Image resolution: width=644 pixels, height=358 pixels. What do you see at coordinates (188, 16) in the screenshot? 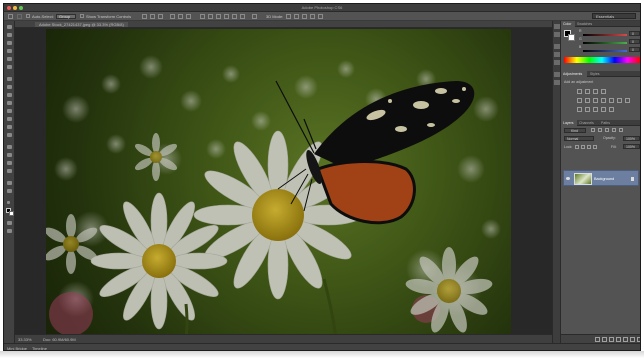
I see `align-right-icon` at bounding box center [188, 16].